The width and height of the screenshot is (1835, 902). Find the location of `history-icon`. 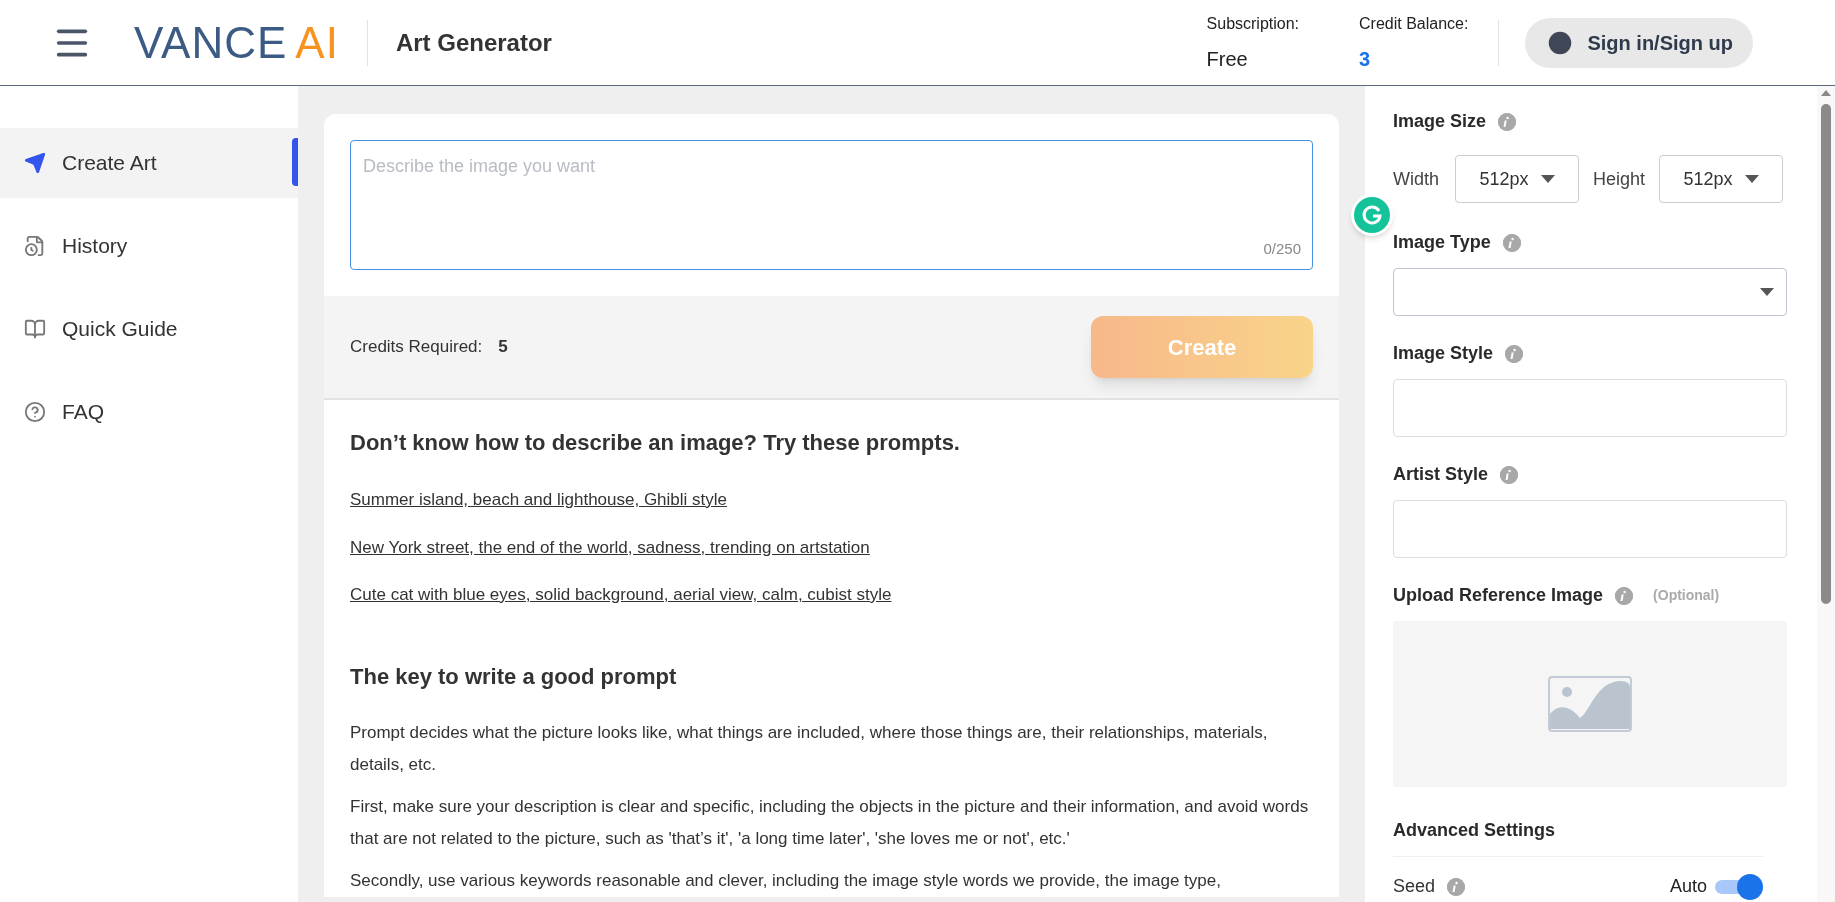

history-icon is located at coordinates (35, 246).